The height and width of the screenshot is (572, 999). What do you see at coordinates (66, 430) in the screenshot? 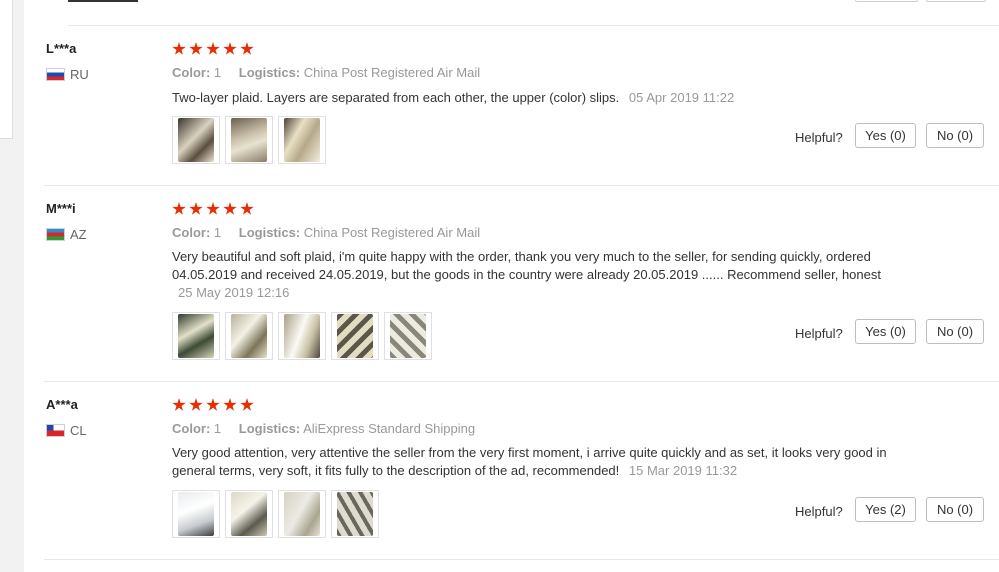
I see `reviewer-country: CL` at bounding box center [66, 430].